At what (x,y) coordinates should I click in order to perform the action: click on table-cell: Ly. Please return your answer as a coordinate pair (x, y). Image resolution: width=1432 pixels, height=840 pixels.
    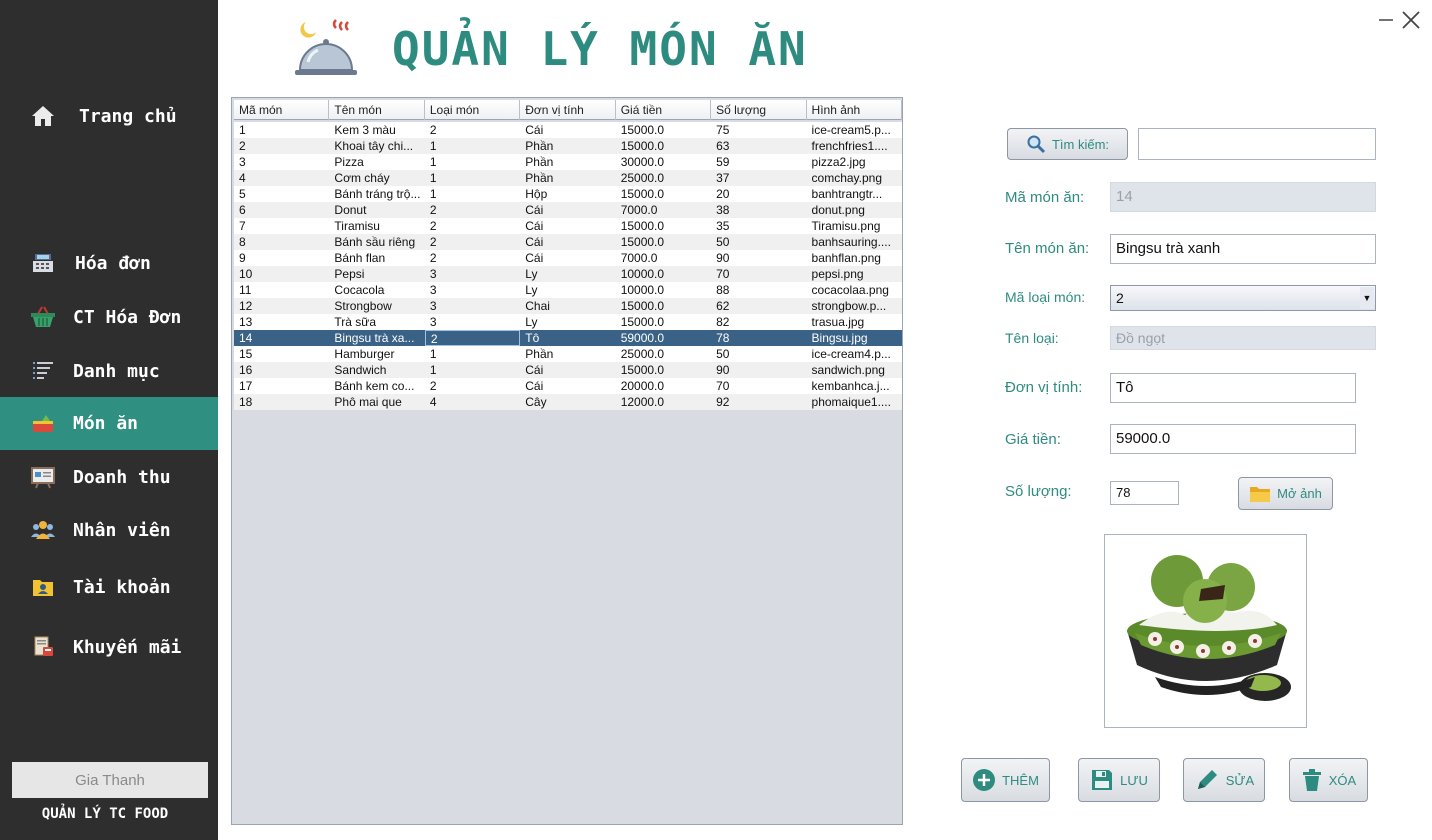
    Looking at the image, I should click on (531, 274).